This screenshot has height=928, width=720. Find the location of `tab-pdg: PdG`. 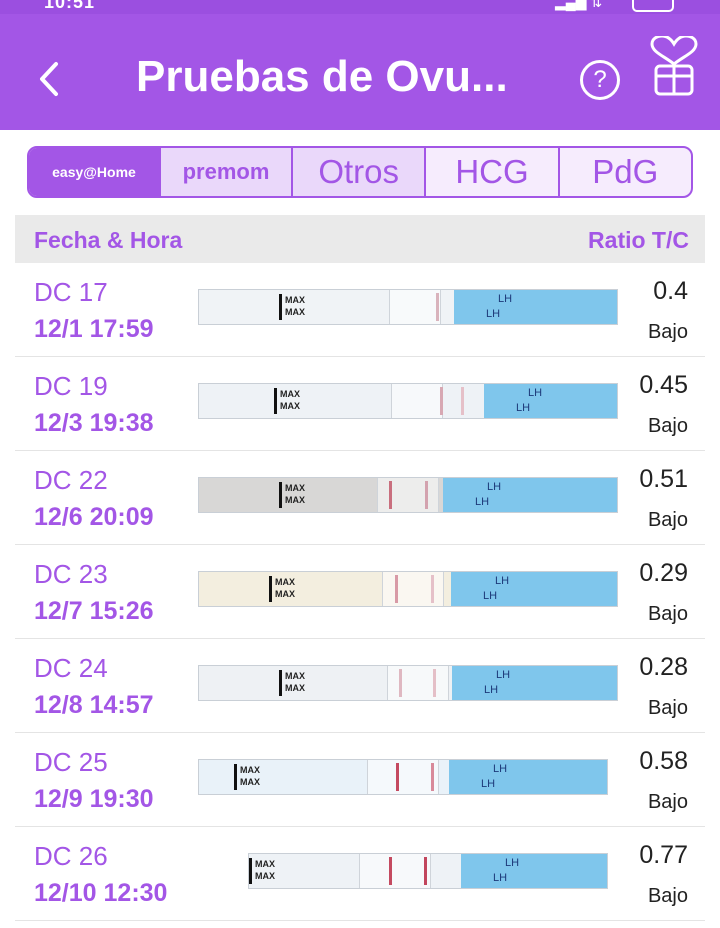

tab-pdg: PdG is located at coordinates (625, 172).